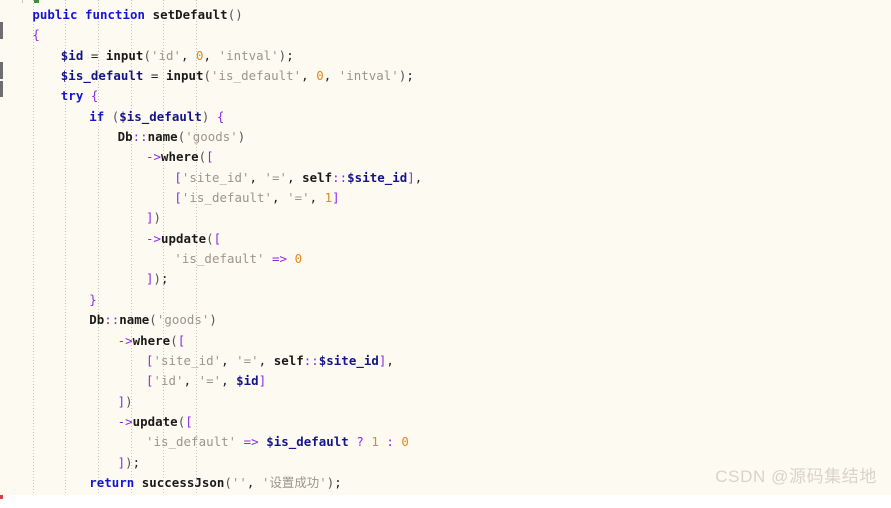 Image resolution: width=891 pixels, height=508 pixels. What do you see at coordinates (390, 442) in the screenshot?
I see `code-token: :` at bounding box center [390, 442].